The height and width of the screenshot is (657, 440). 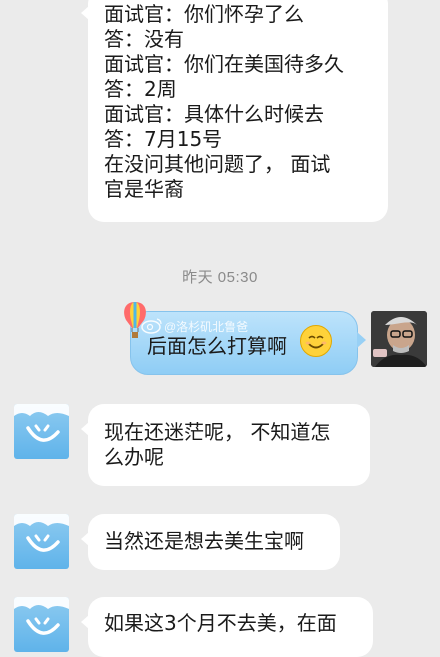 What do you see at coordinates (224, 64) in the screenshot?
I see `message-line: 面试官：你们在美国待多久` at bounding box center [224, 64].